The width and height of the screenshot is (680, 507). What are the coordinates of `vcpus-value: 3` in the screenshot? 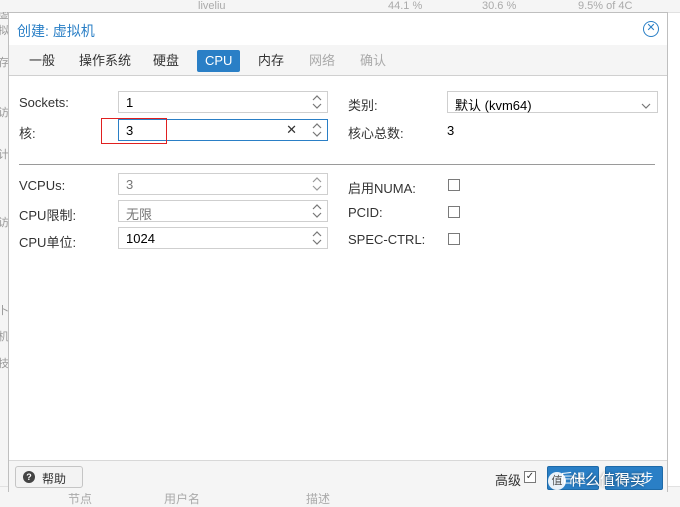 It's located at (130, 184).